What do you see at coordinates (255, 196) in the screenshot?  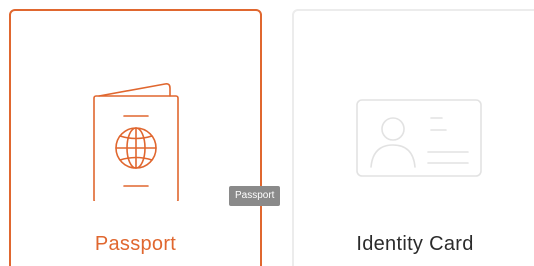 I see `tooltip: Passport` at bounding box center [255, 196].